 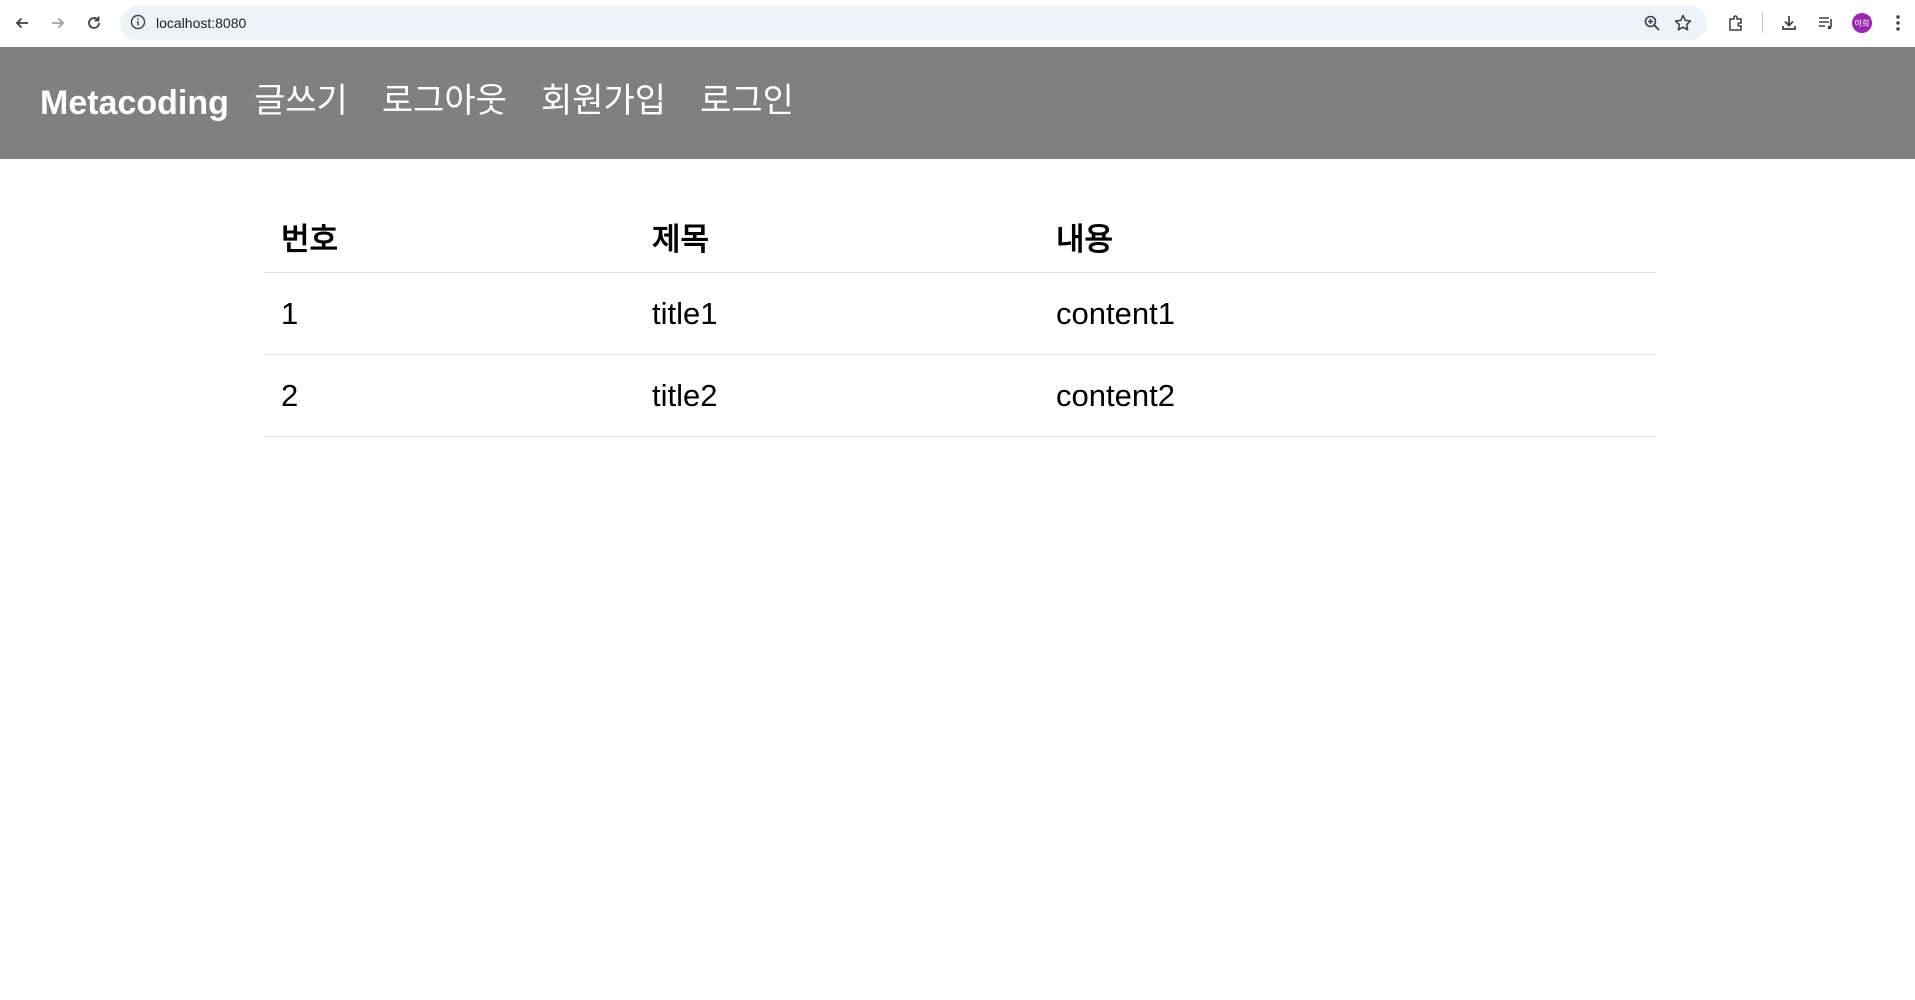 What do you see at coordinates (444, 101) in the screenshot?
I see `nav-link-logout: 로그아웃` at bounding box center [444, 101].